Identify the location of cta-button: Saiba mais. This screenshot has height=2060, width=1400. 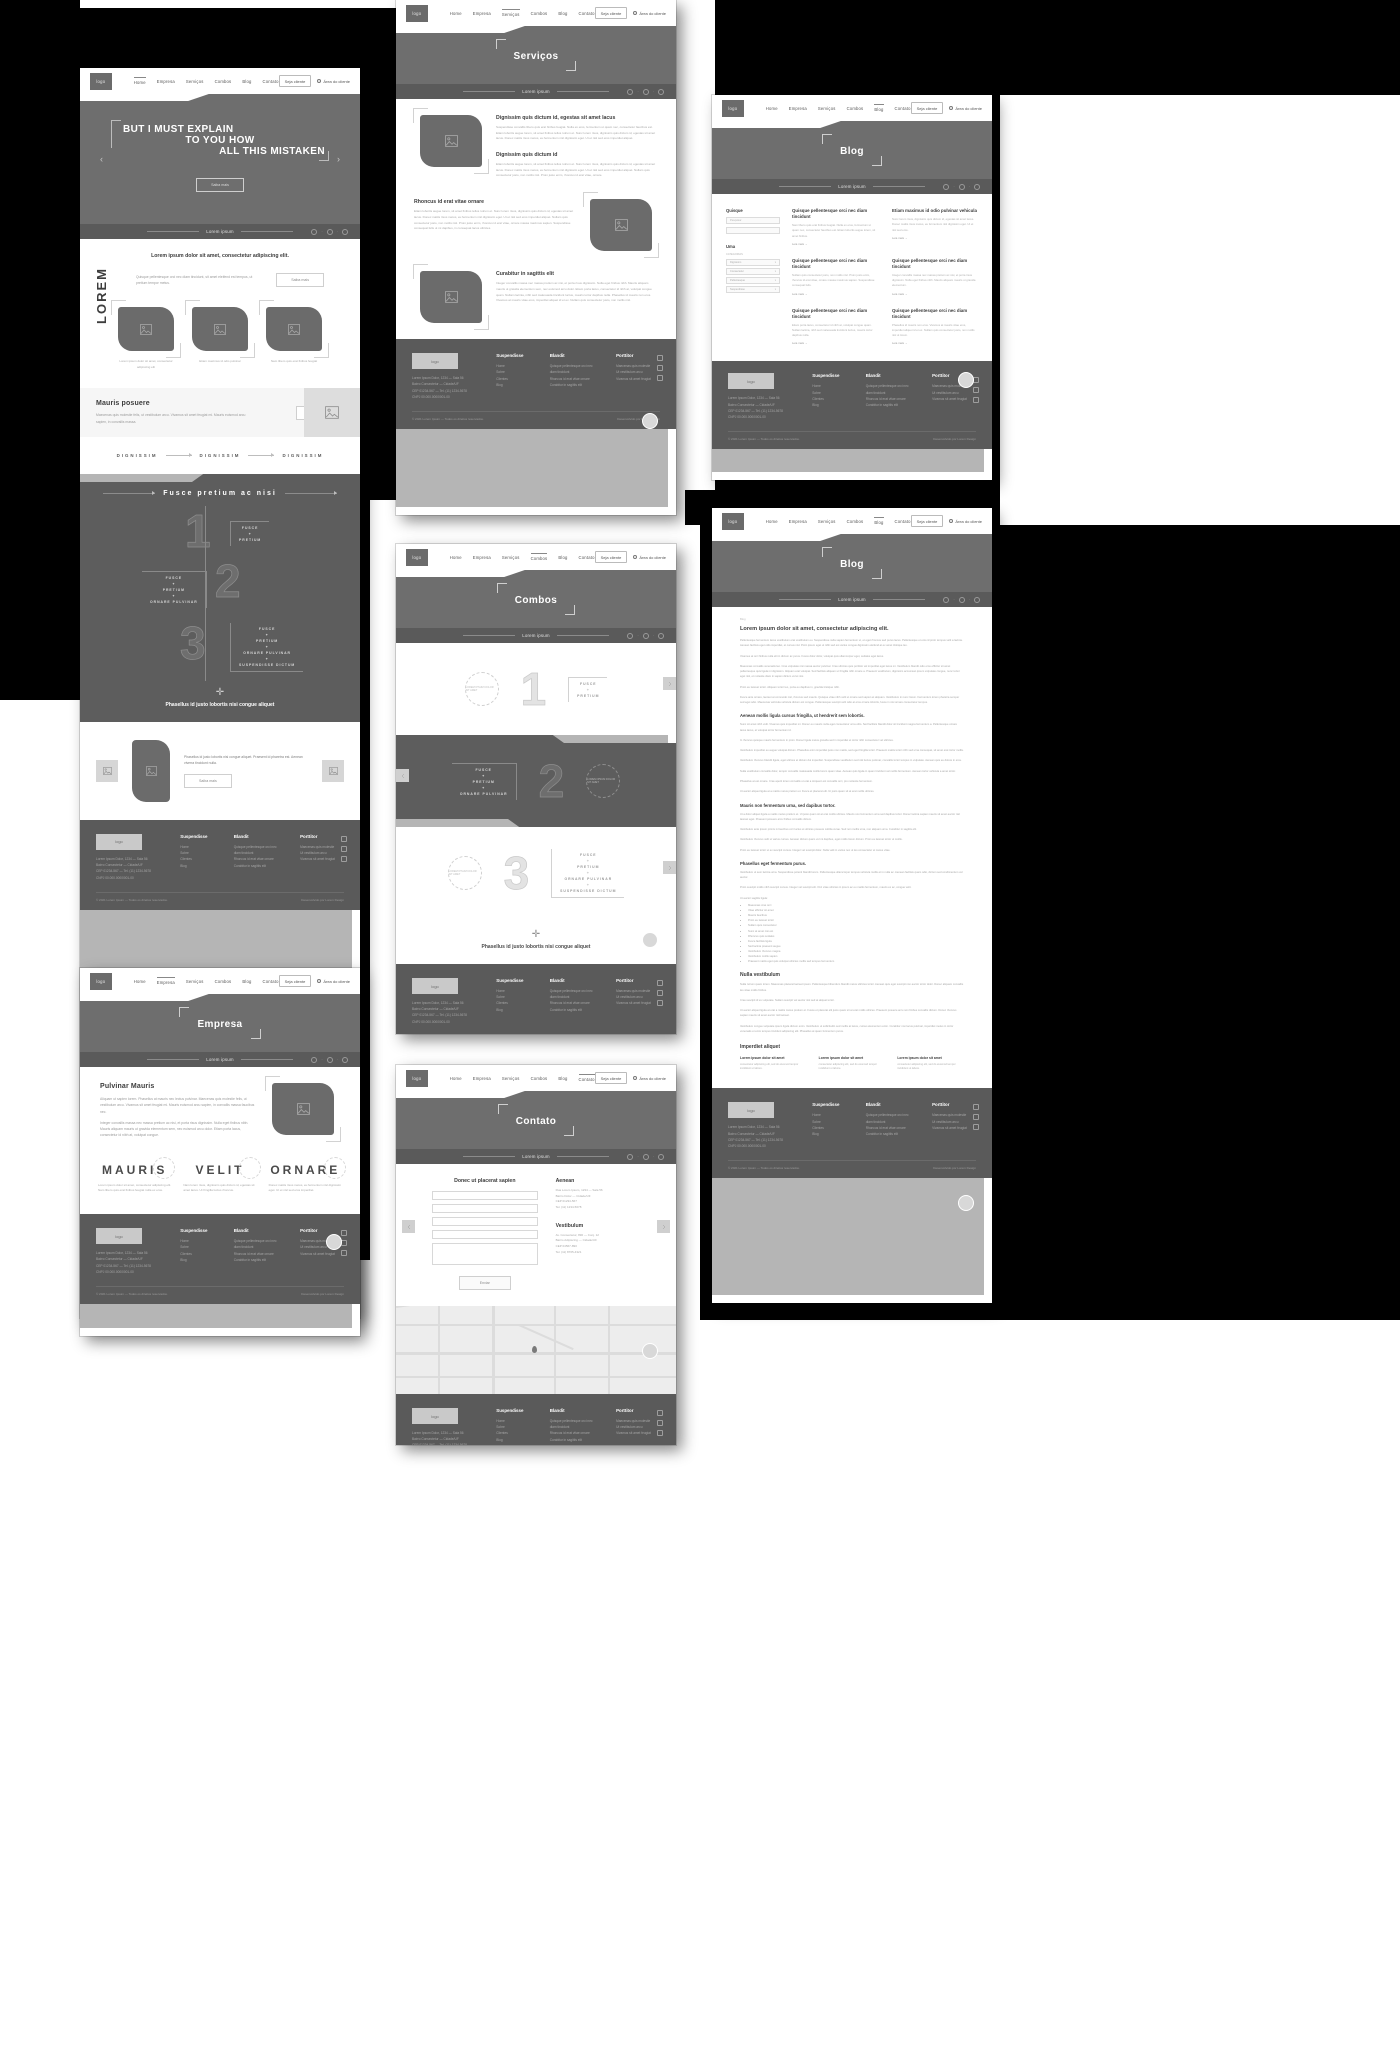
(208, 781).